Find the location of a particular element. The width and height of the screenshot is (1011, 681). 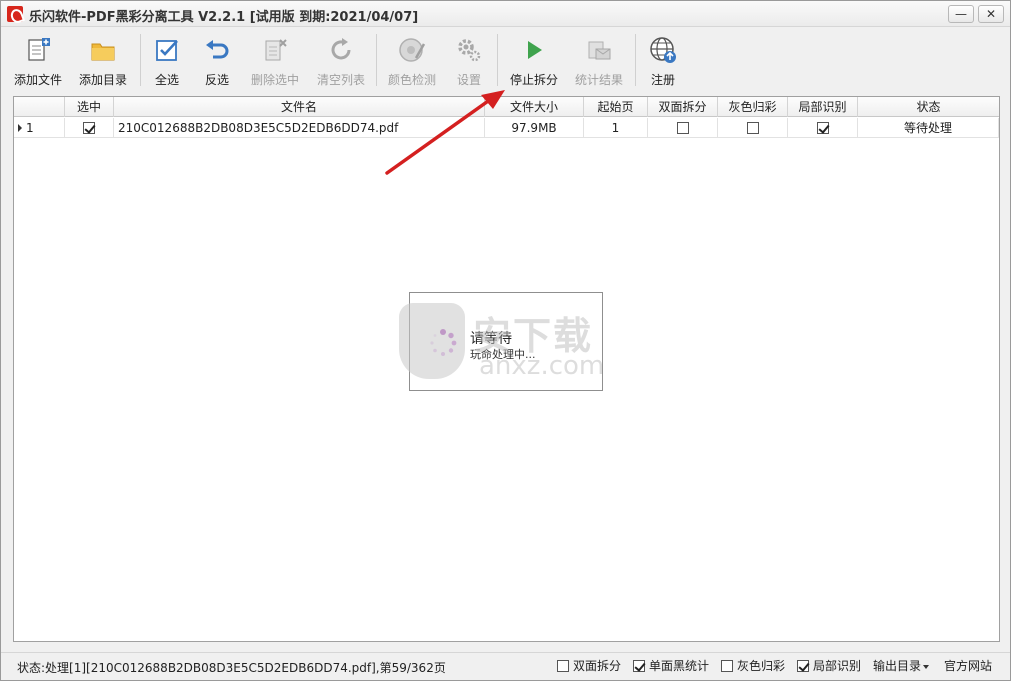

option-gray: 灰色归彩 is located at coordinates (753, 667).